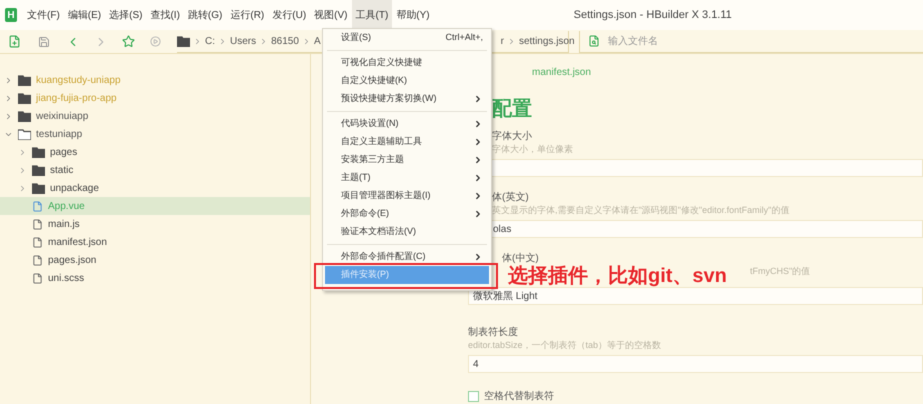 Image resolution: width=923 pixels, height=404 pixels. Describe the element at coordinates (695, 364) in the screenshot. I see `setting-input: 4` at that location.